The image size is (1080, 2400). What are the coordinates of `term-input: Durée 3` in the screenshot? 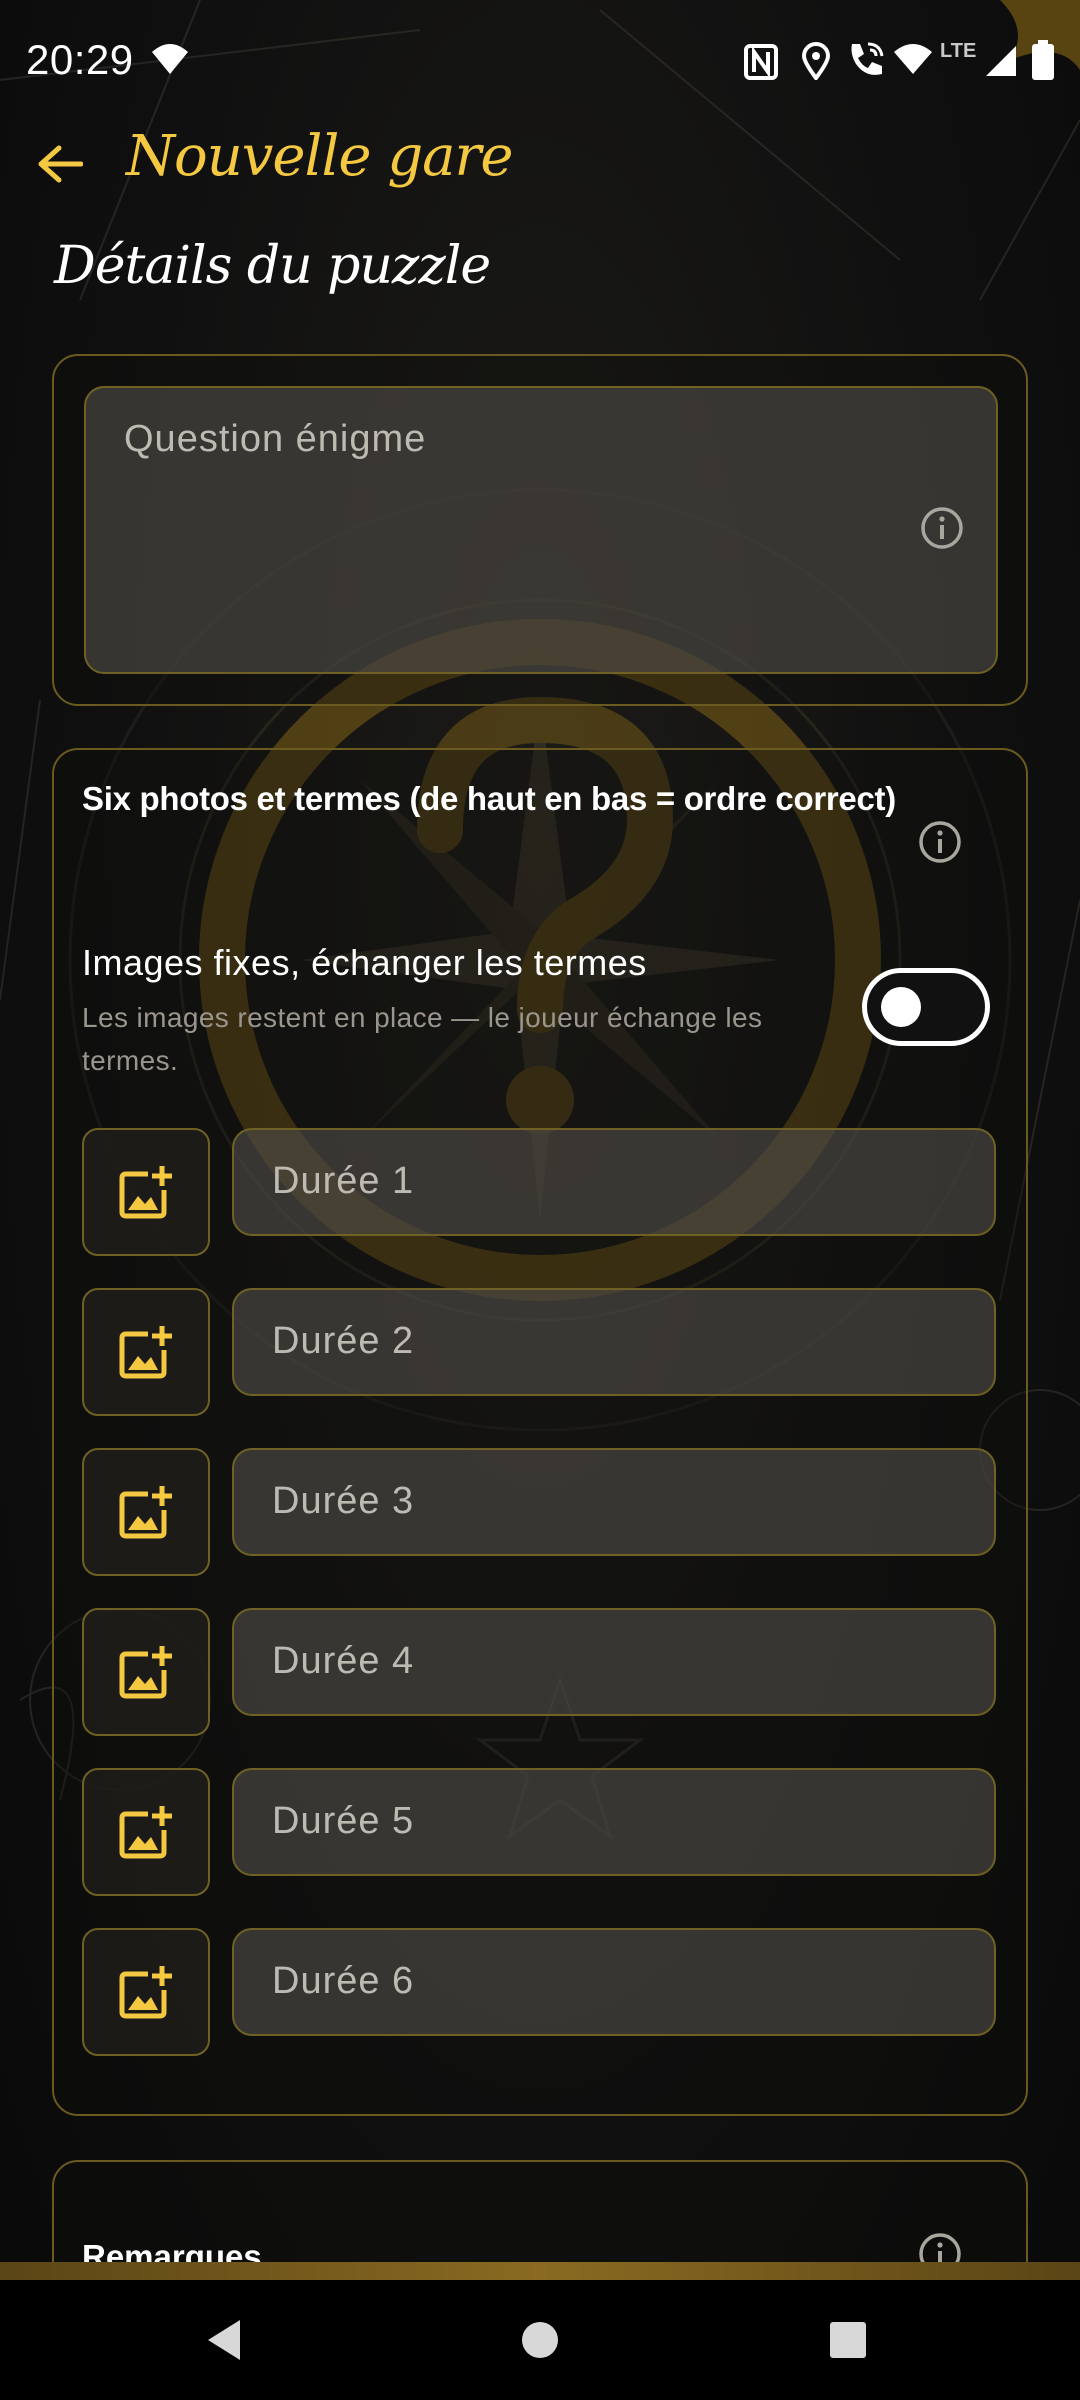 It's located at (614, 1502).